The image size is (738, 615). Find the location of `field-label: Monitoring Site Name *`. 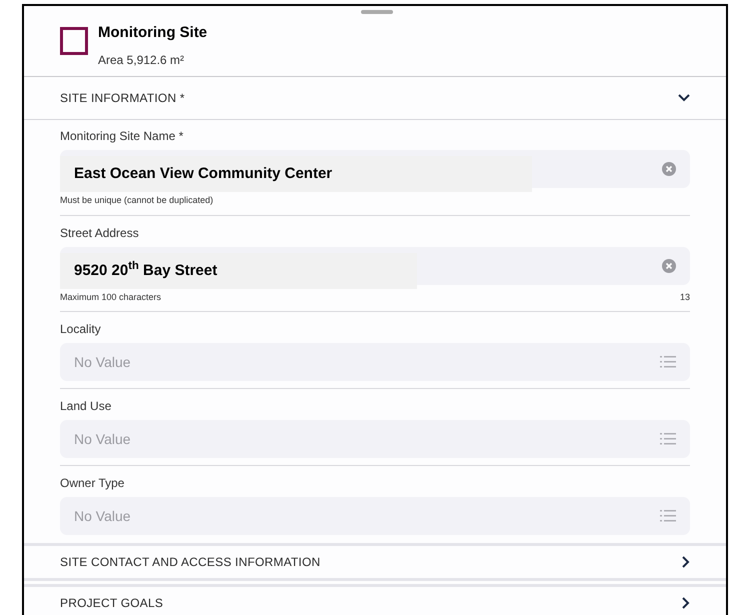

field-label: Monitoring Site Name * is located at coordinates (122, 136).